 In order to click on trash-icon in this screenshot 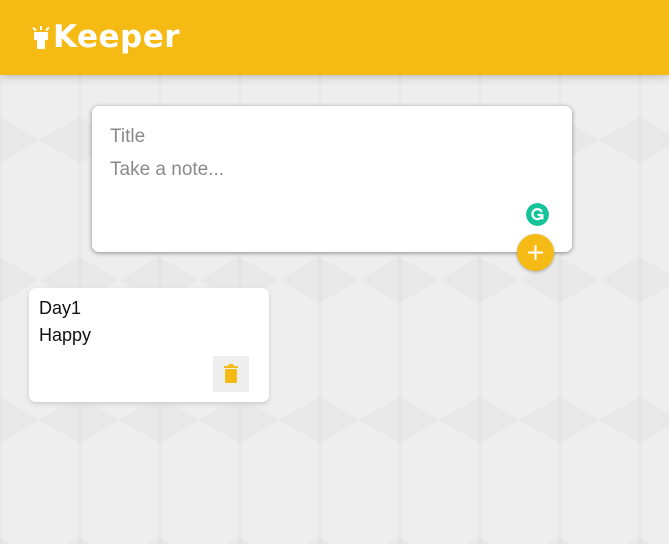, I will do `click(231, 373)`.